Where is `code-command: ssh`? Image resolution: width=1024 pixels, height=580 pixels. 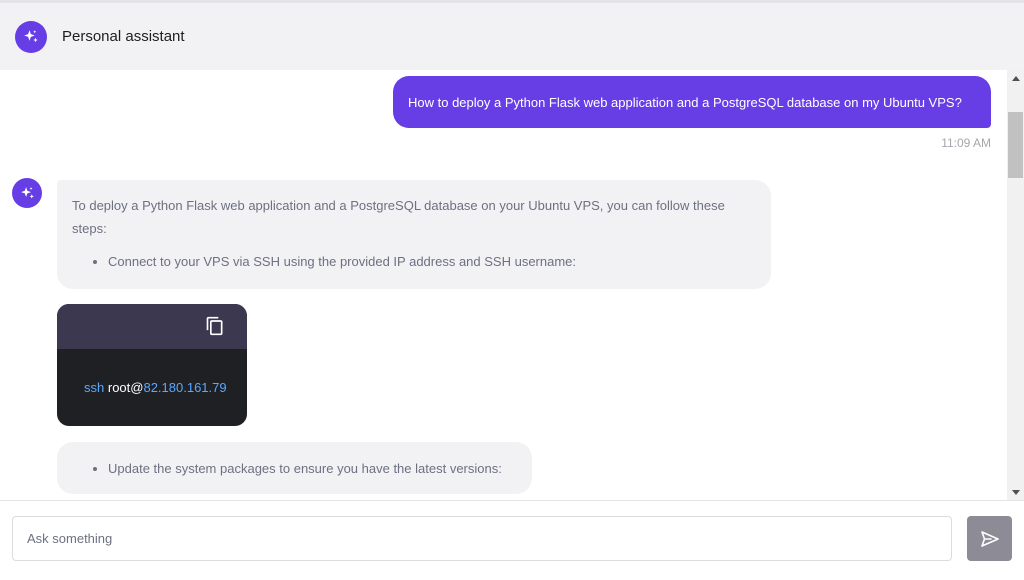 code-command: ssh is located at coordinates (94, 387).